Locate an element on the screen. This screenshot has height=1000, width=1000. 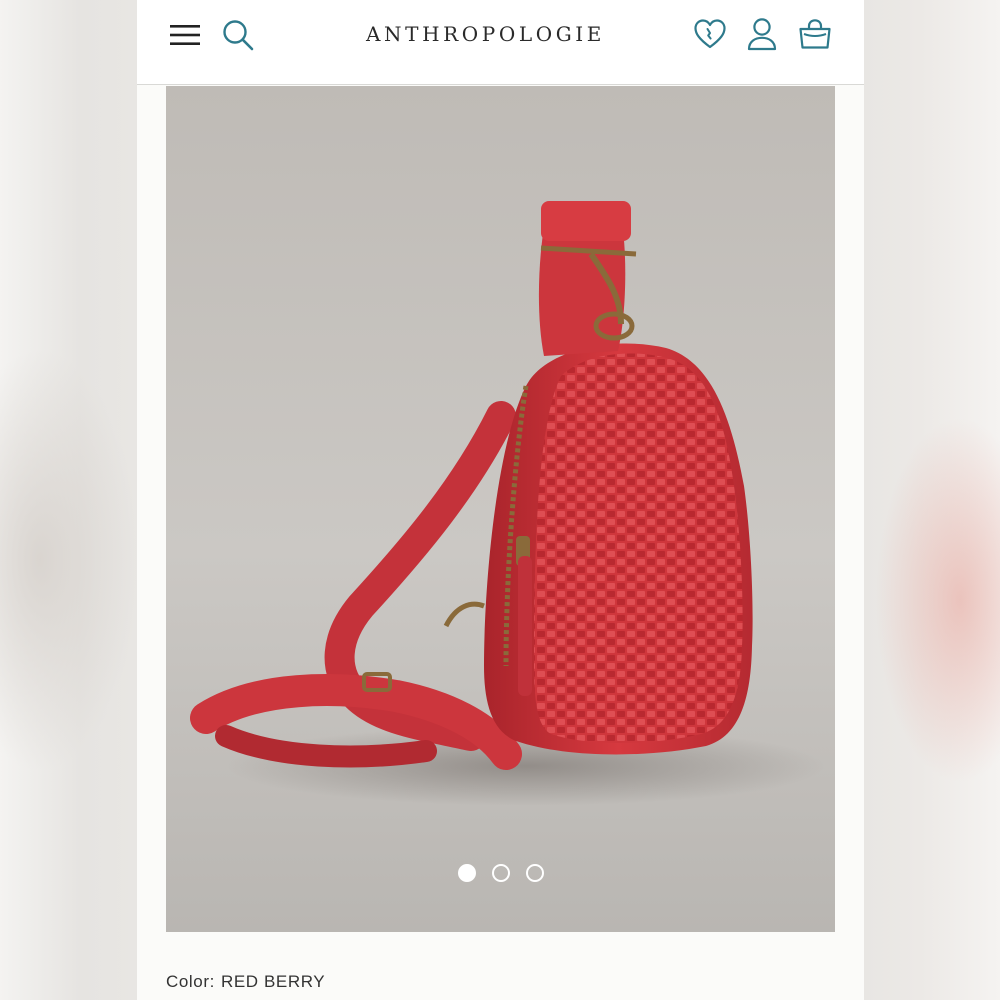
shopping-bag-icon is located at coordinates (815, 34).